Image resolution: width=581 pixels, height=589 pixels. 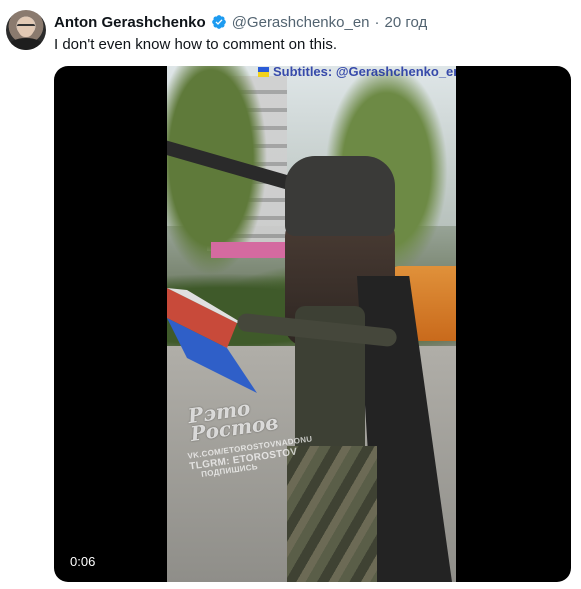 What do you see at coordinates (212, 340) in the screenshot?
I see `tricolor-flag` at bounding box center [212, 340].